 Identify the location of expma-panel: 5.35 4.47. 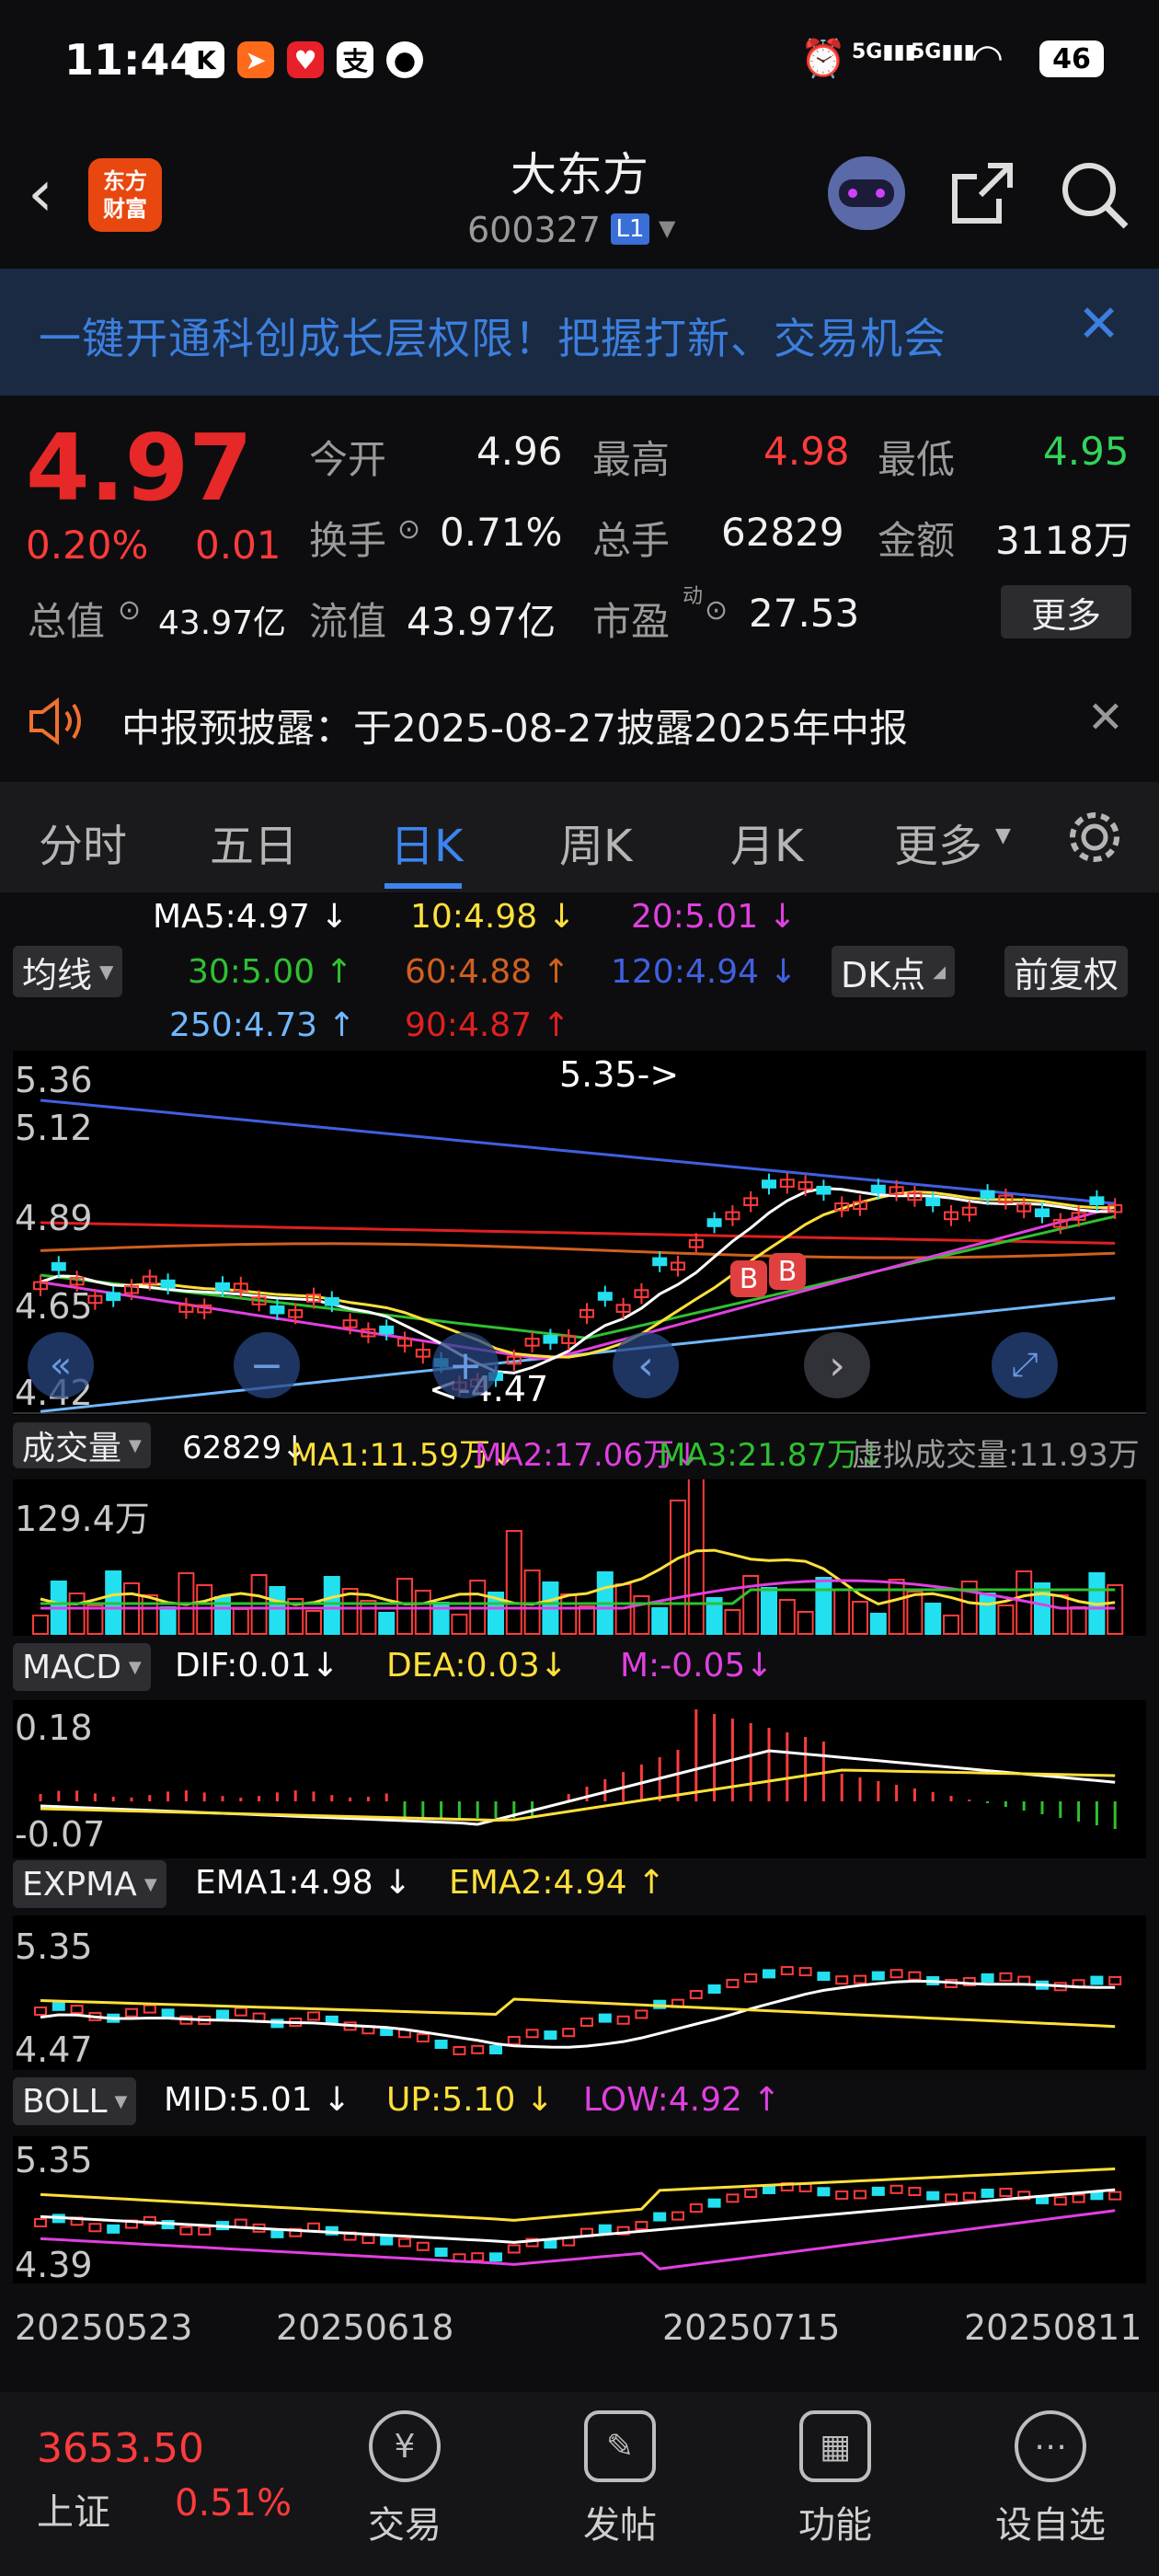
(579, 1993).